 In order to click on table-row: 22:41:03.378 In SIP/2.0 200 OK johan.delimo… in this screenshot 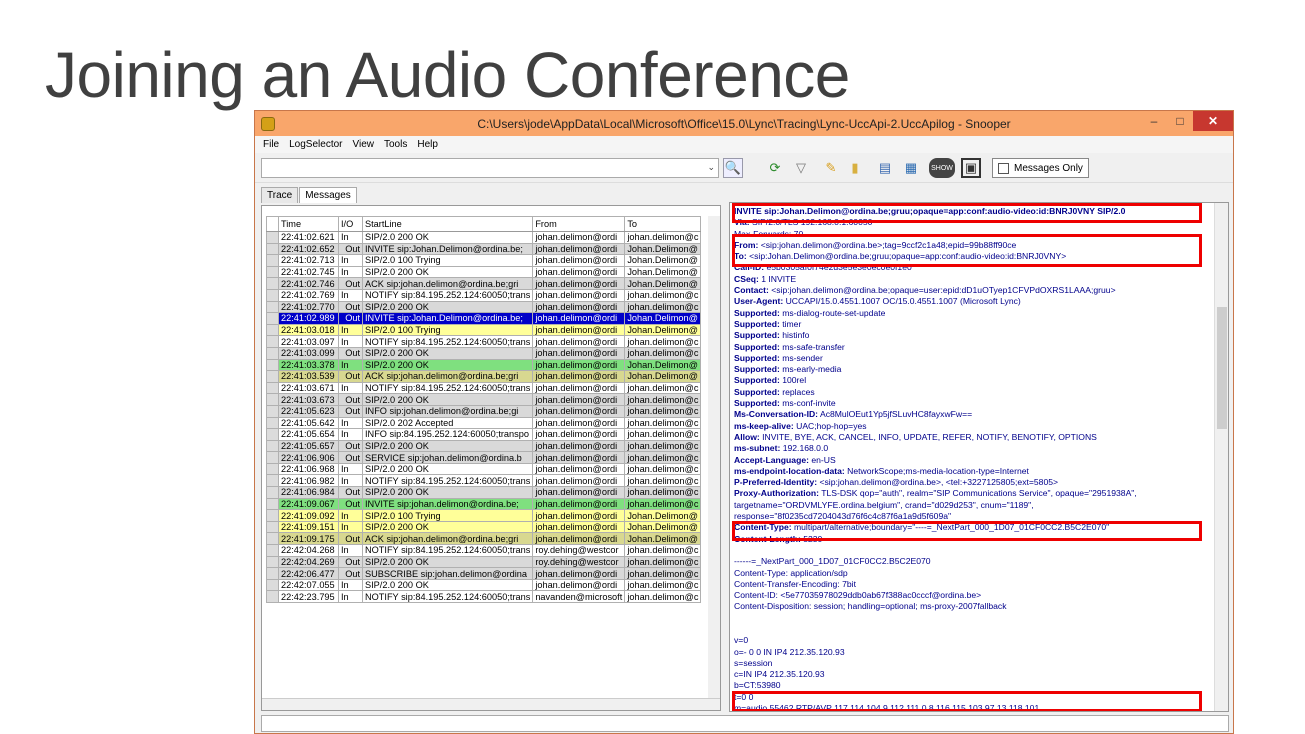, I will do `click(484, 365)`.